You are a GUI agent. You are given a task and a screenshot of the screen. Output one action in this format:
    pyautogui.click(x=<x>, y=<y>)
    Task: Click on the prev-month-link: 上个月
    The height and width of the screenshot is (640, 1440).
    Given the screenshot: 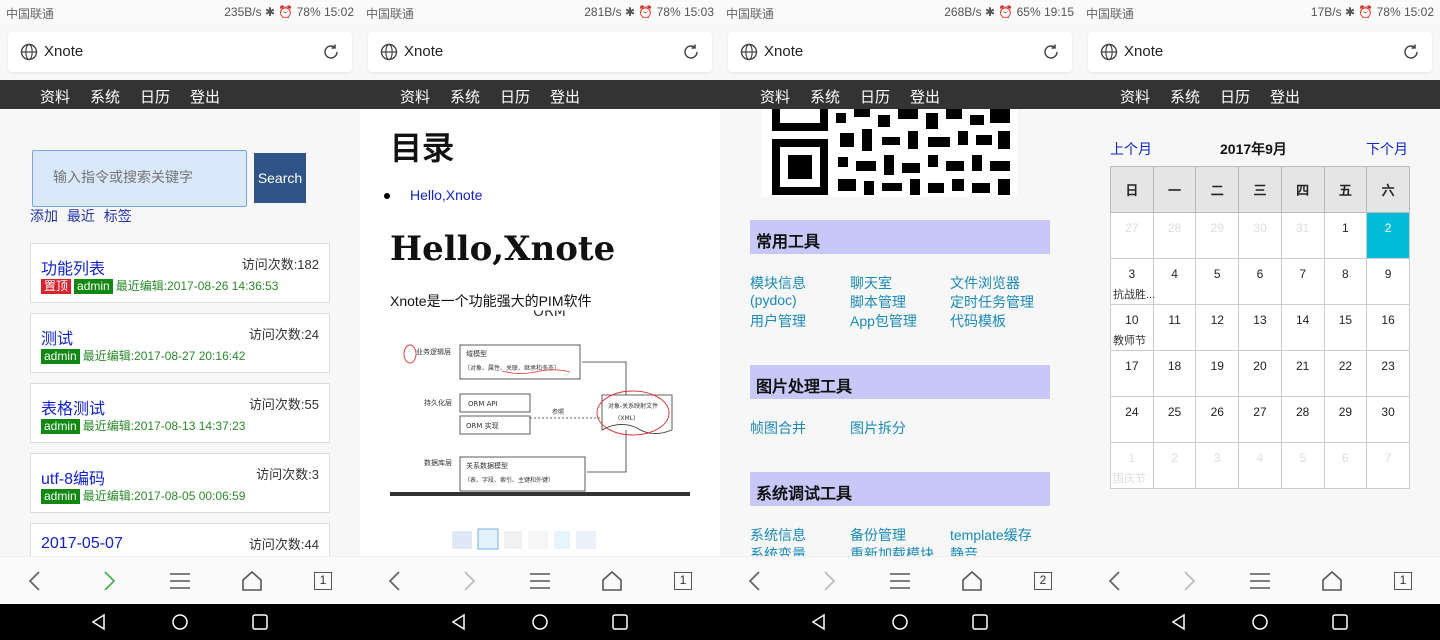 What is the action you would take?
    pyautogui.click(x=1131, y=149)
    